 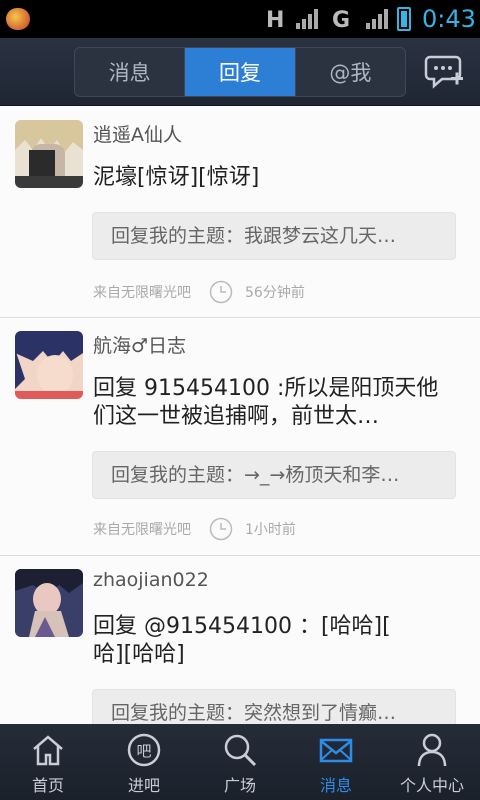 What do you see at coordinates (449, 19) in the screenshot?
I see `status-clock: 0:43` at bounding box center [449, 19].